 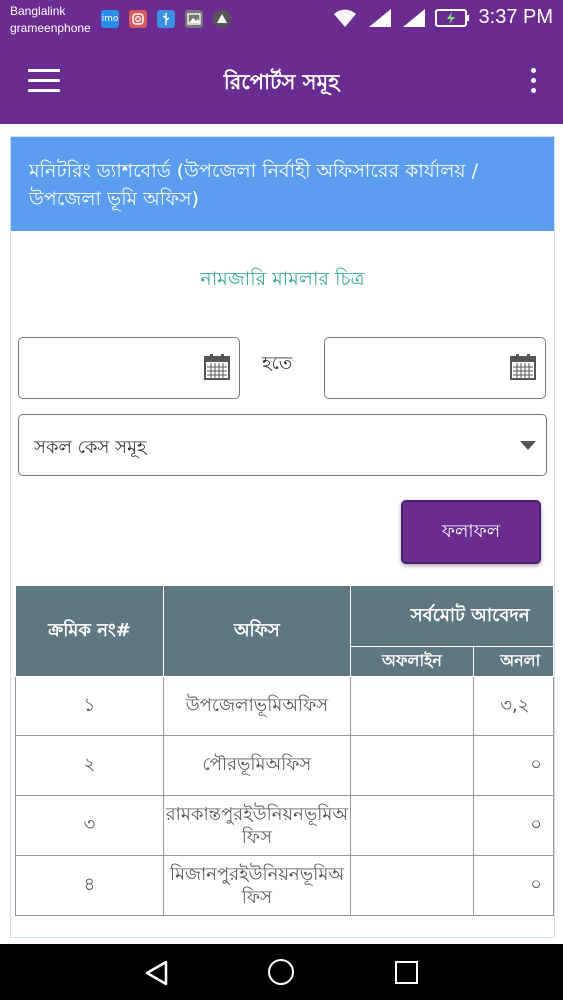 I want to click on table-row: ৩ রামকান্তপুরইউনিয়নভূমিঅফিস ০, so click(x=284, y=825).